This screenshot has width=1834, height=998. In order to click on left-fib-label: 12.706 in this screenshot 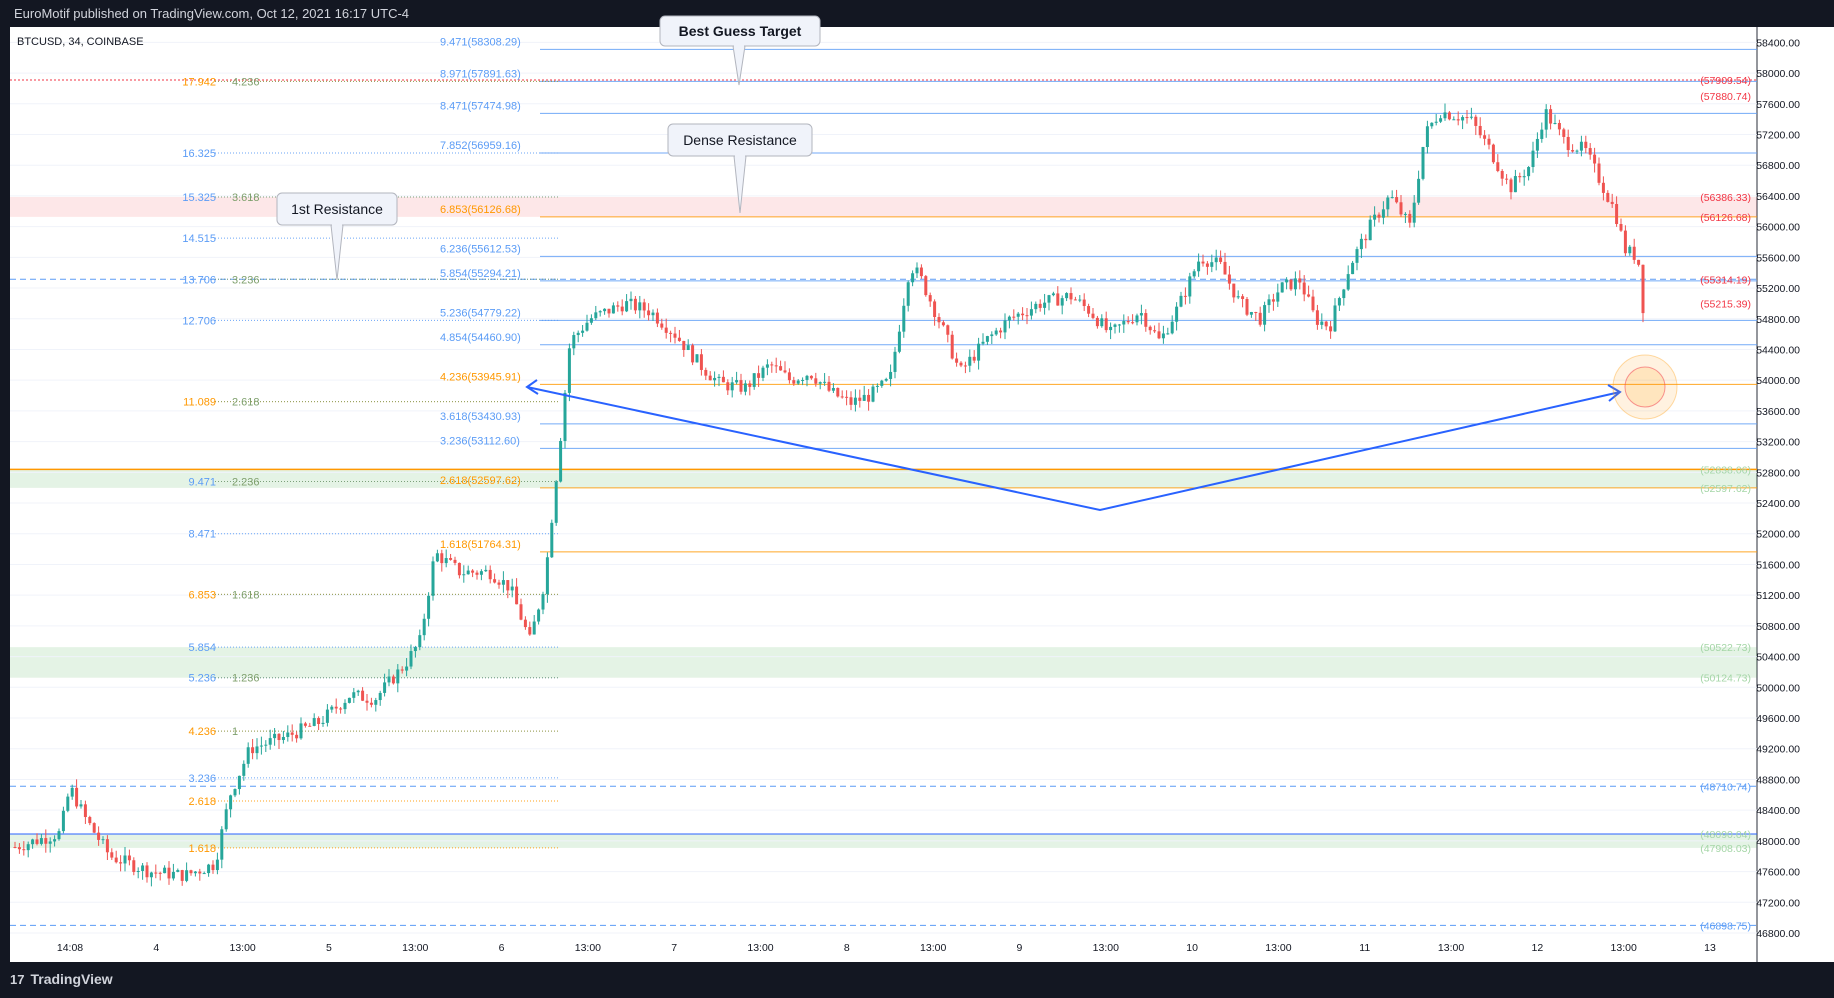, I will do `click(199, 321)`.